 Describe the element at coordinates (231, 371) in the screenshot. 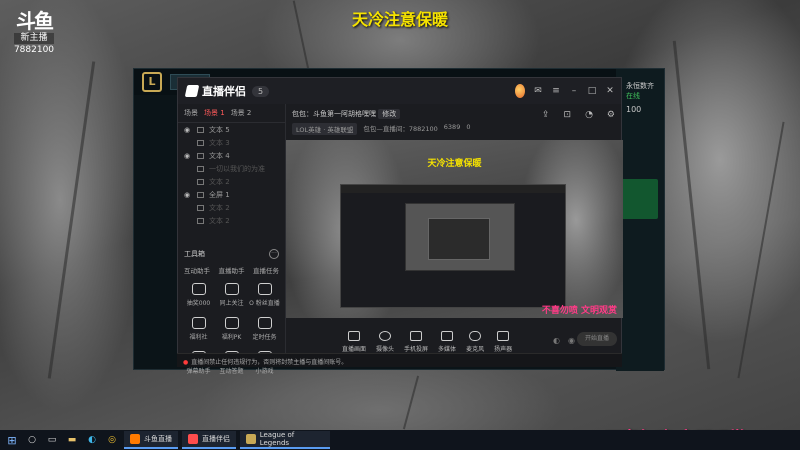

I see `tool-label: 互动答题` at that location.